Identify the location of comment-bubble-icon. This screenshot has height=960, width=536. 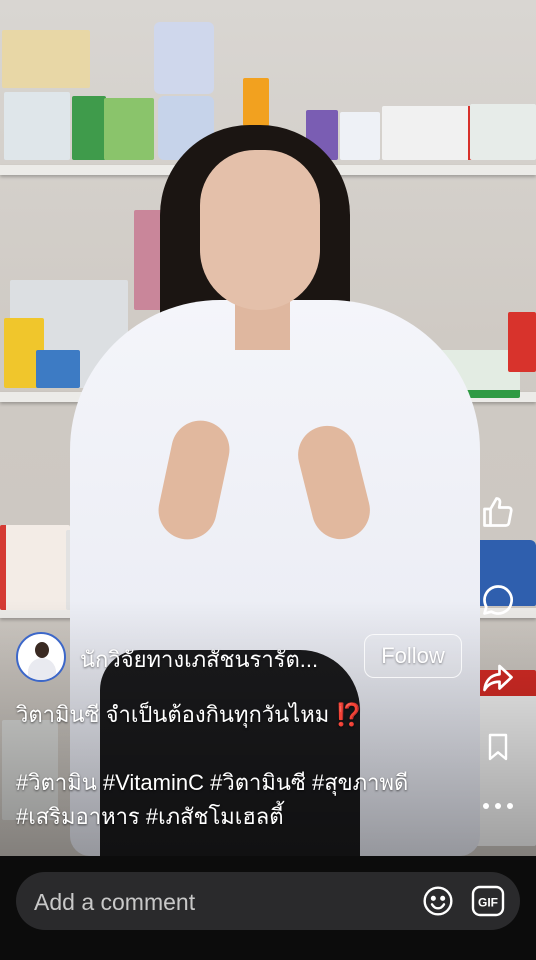
(498, 600).